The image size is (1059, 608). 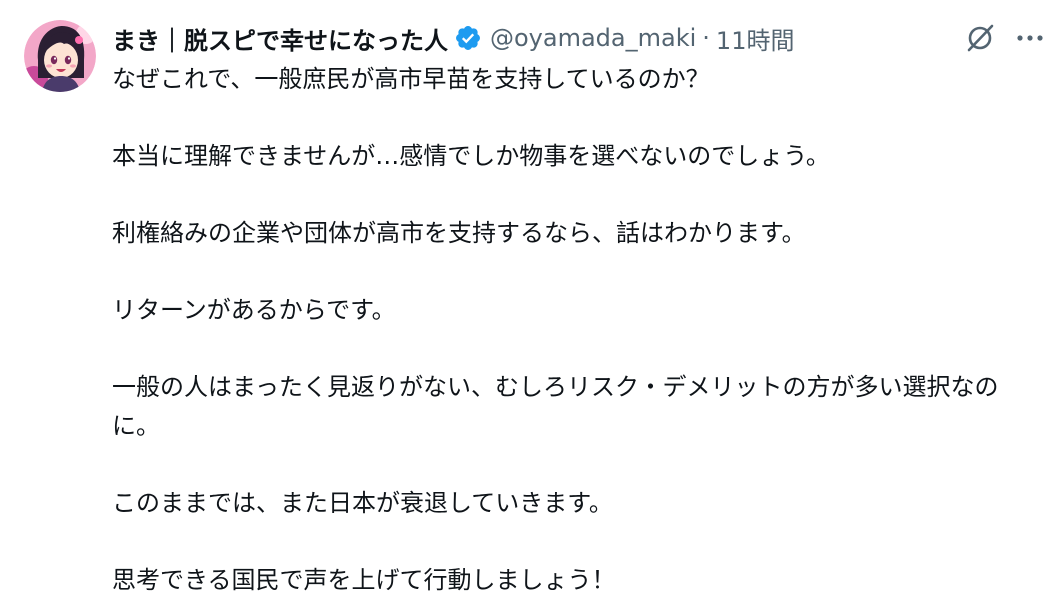 What do you see at coordinates (254, 310) in the screenshot?
I see `tweet-paragraph: リターンがあるからです。` at bounding box center [254, 310].